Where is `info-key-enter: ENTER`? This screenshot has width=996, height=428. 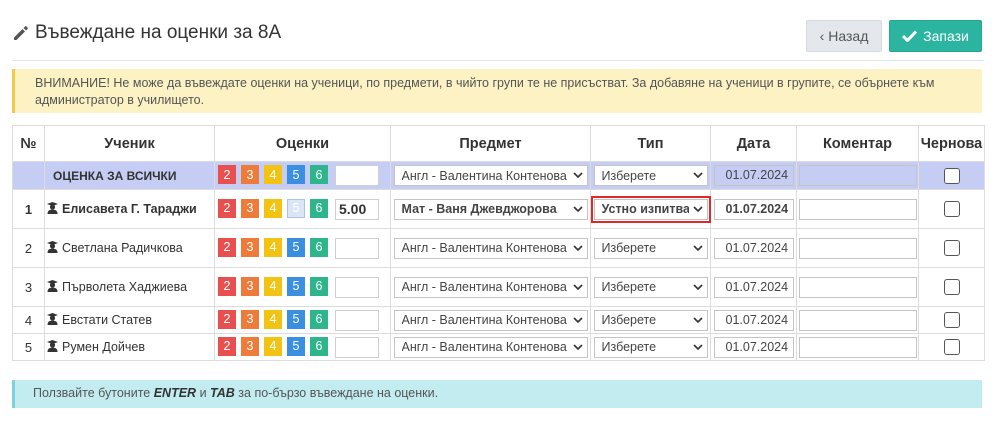 info-key-enter: ENTER is located at coordinates (175, 393).